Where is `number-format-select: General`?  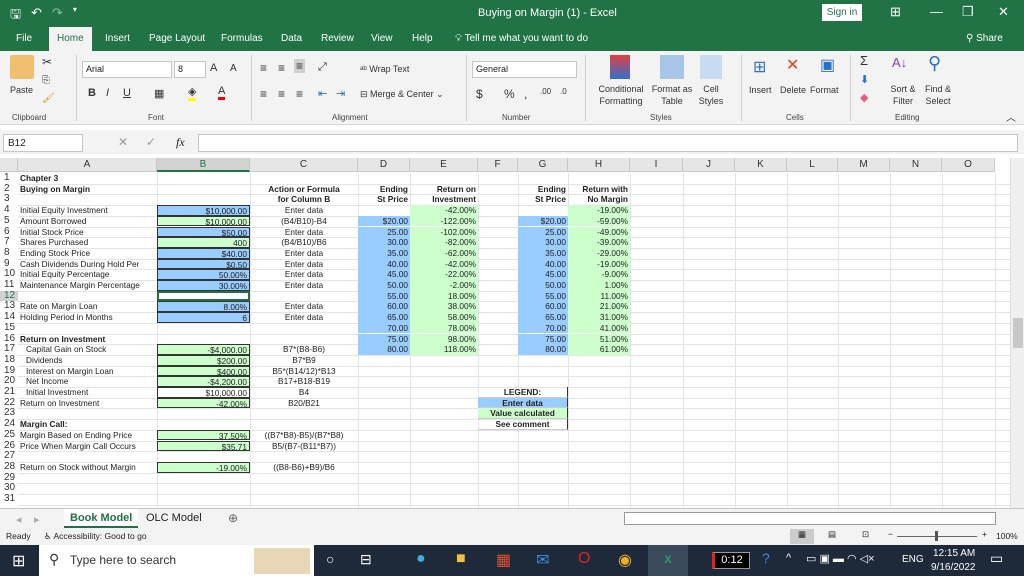
number-format-select: General is located at coordinates (524, 69).